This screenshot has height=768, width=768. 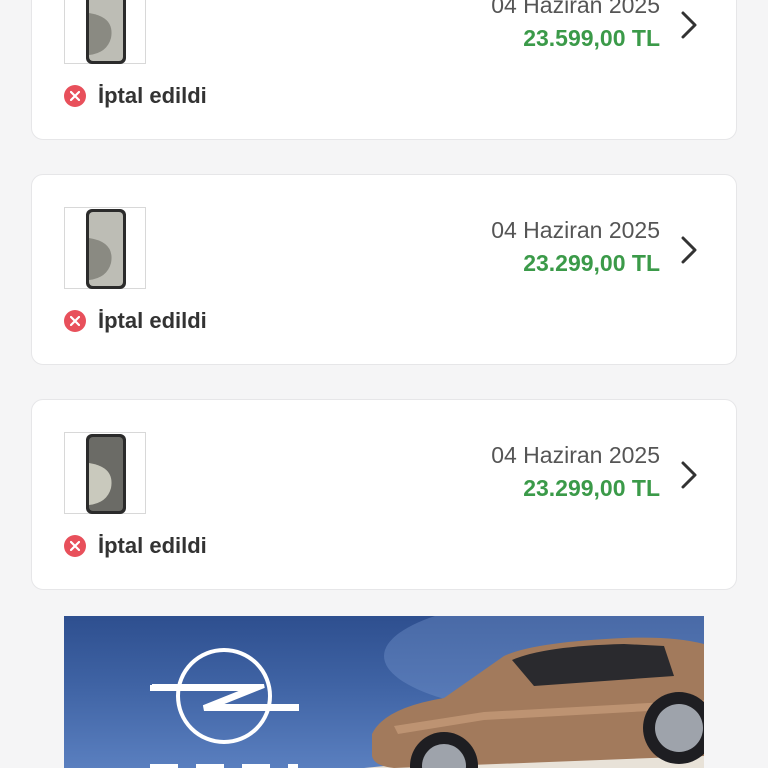 What do you see at coordinates (427, 692) in the screenshot?
I see `car-advertisement-image` at bounding box center [427, 692].